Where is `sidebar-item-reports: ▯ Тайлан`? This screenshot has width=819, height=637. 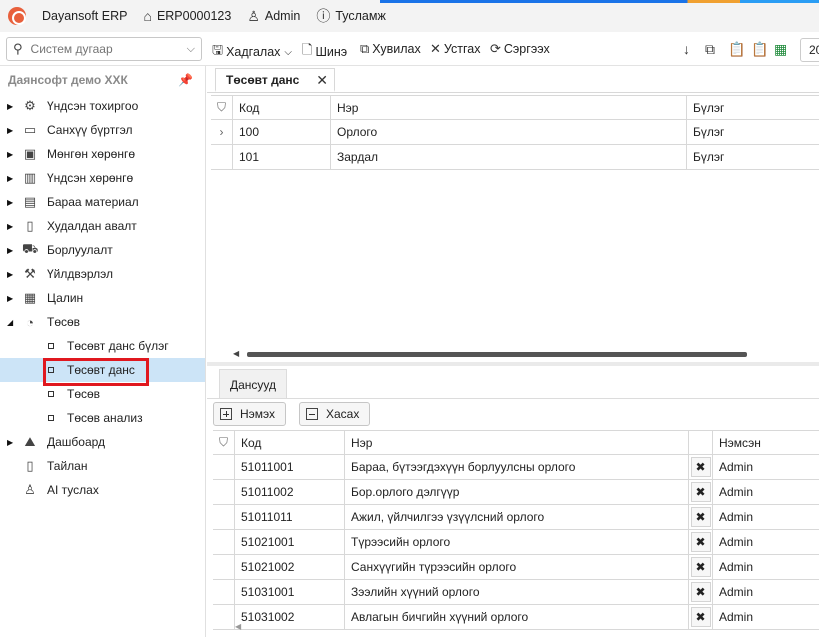
sidebar-item-reports: ▯ Тайлан is located at coordinates (102, 466).